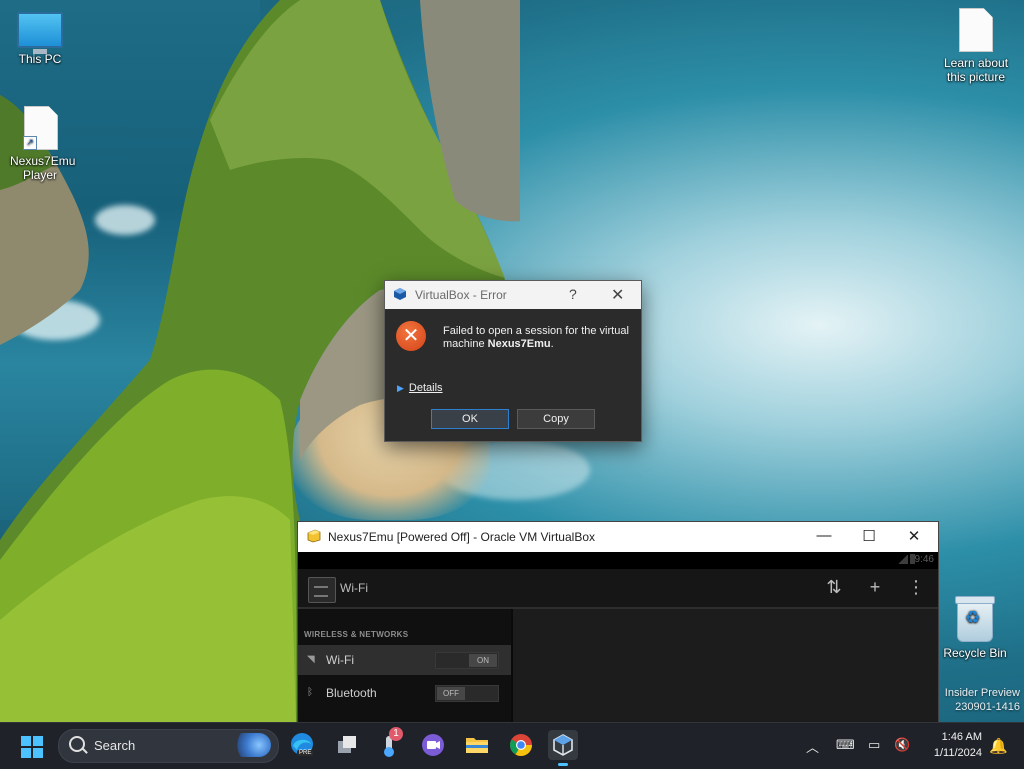  I want to click on volume-muted-icon: 🔇, so click(902, 745).